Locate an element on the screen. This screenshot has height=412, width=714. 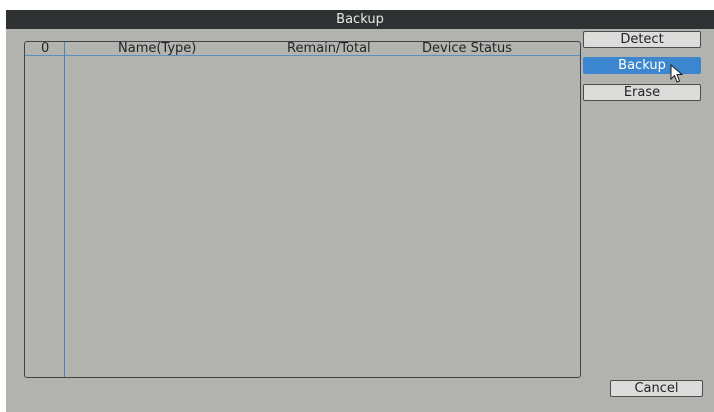
column-header-index: 0 is located at coordinates (45, 48).